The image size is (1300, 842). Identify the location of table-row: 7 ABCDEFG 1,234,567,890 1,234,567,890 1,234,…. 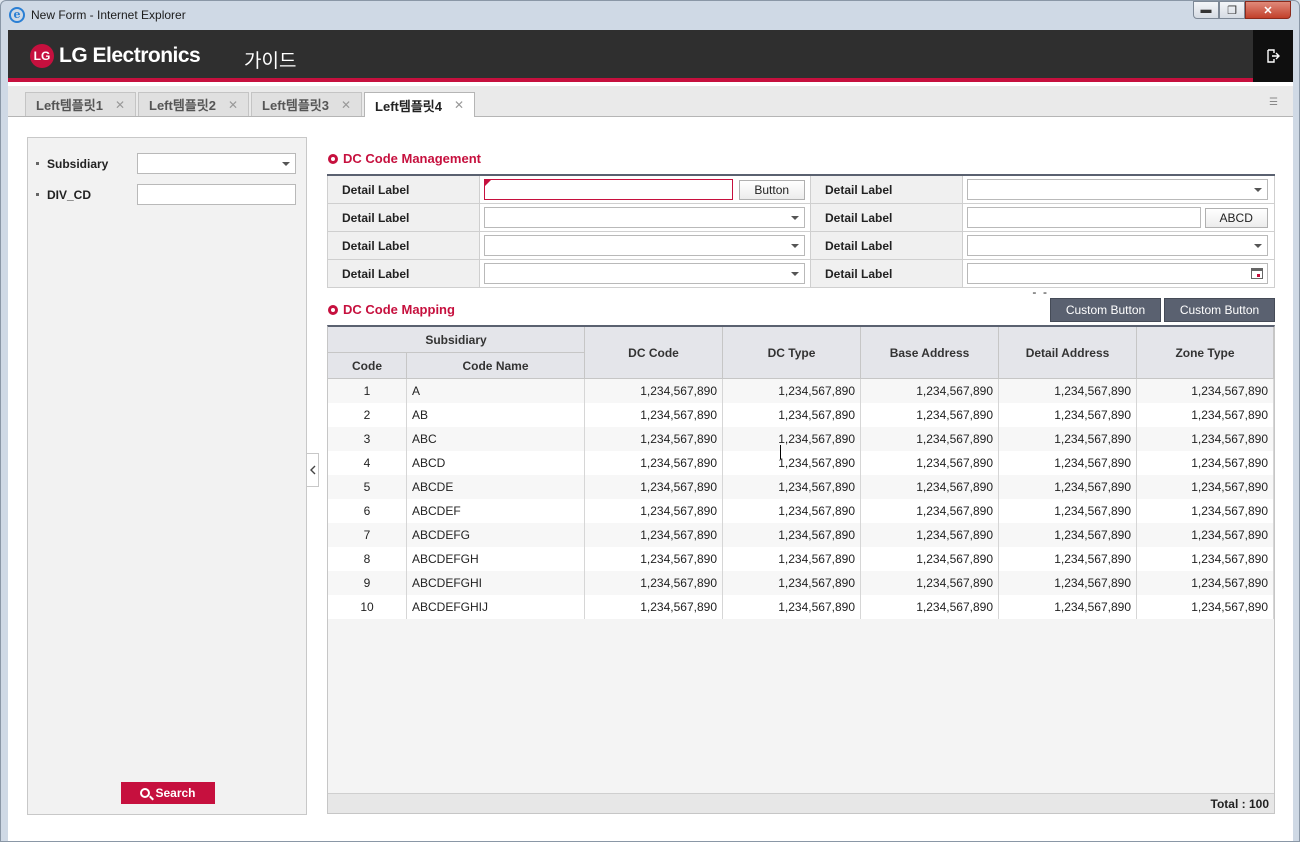
(801, 535).